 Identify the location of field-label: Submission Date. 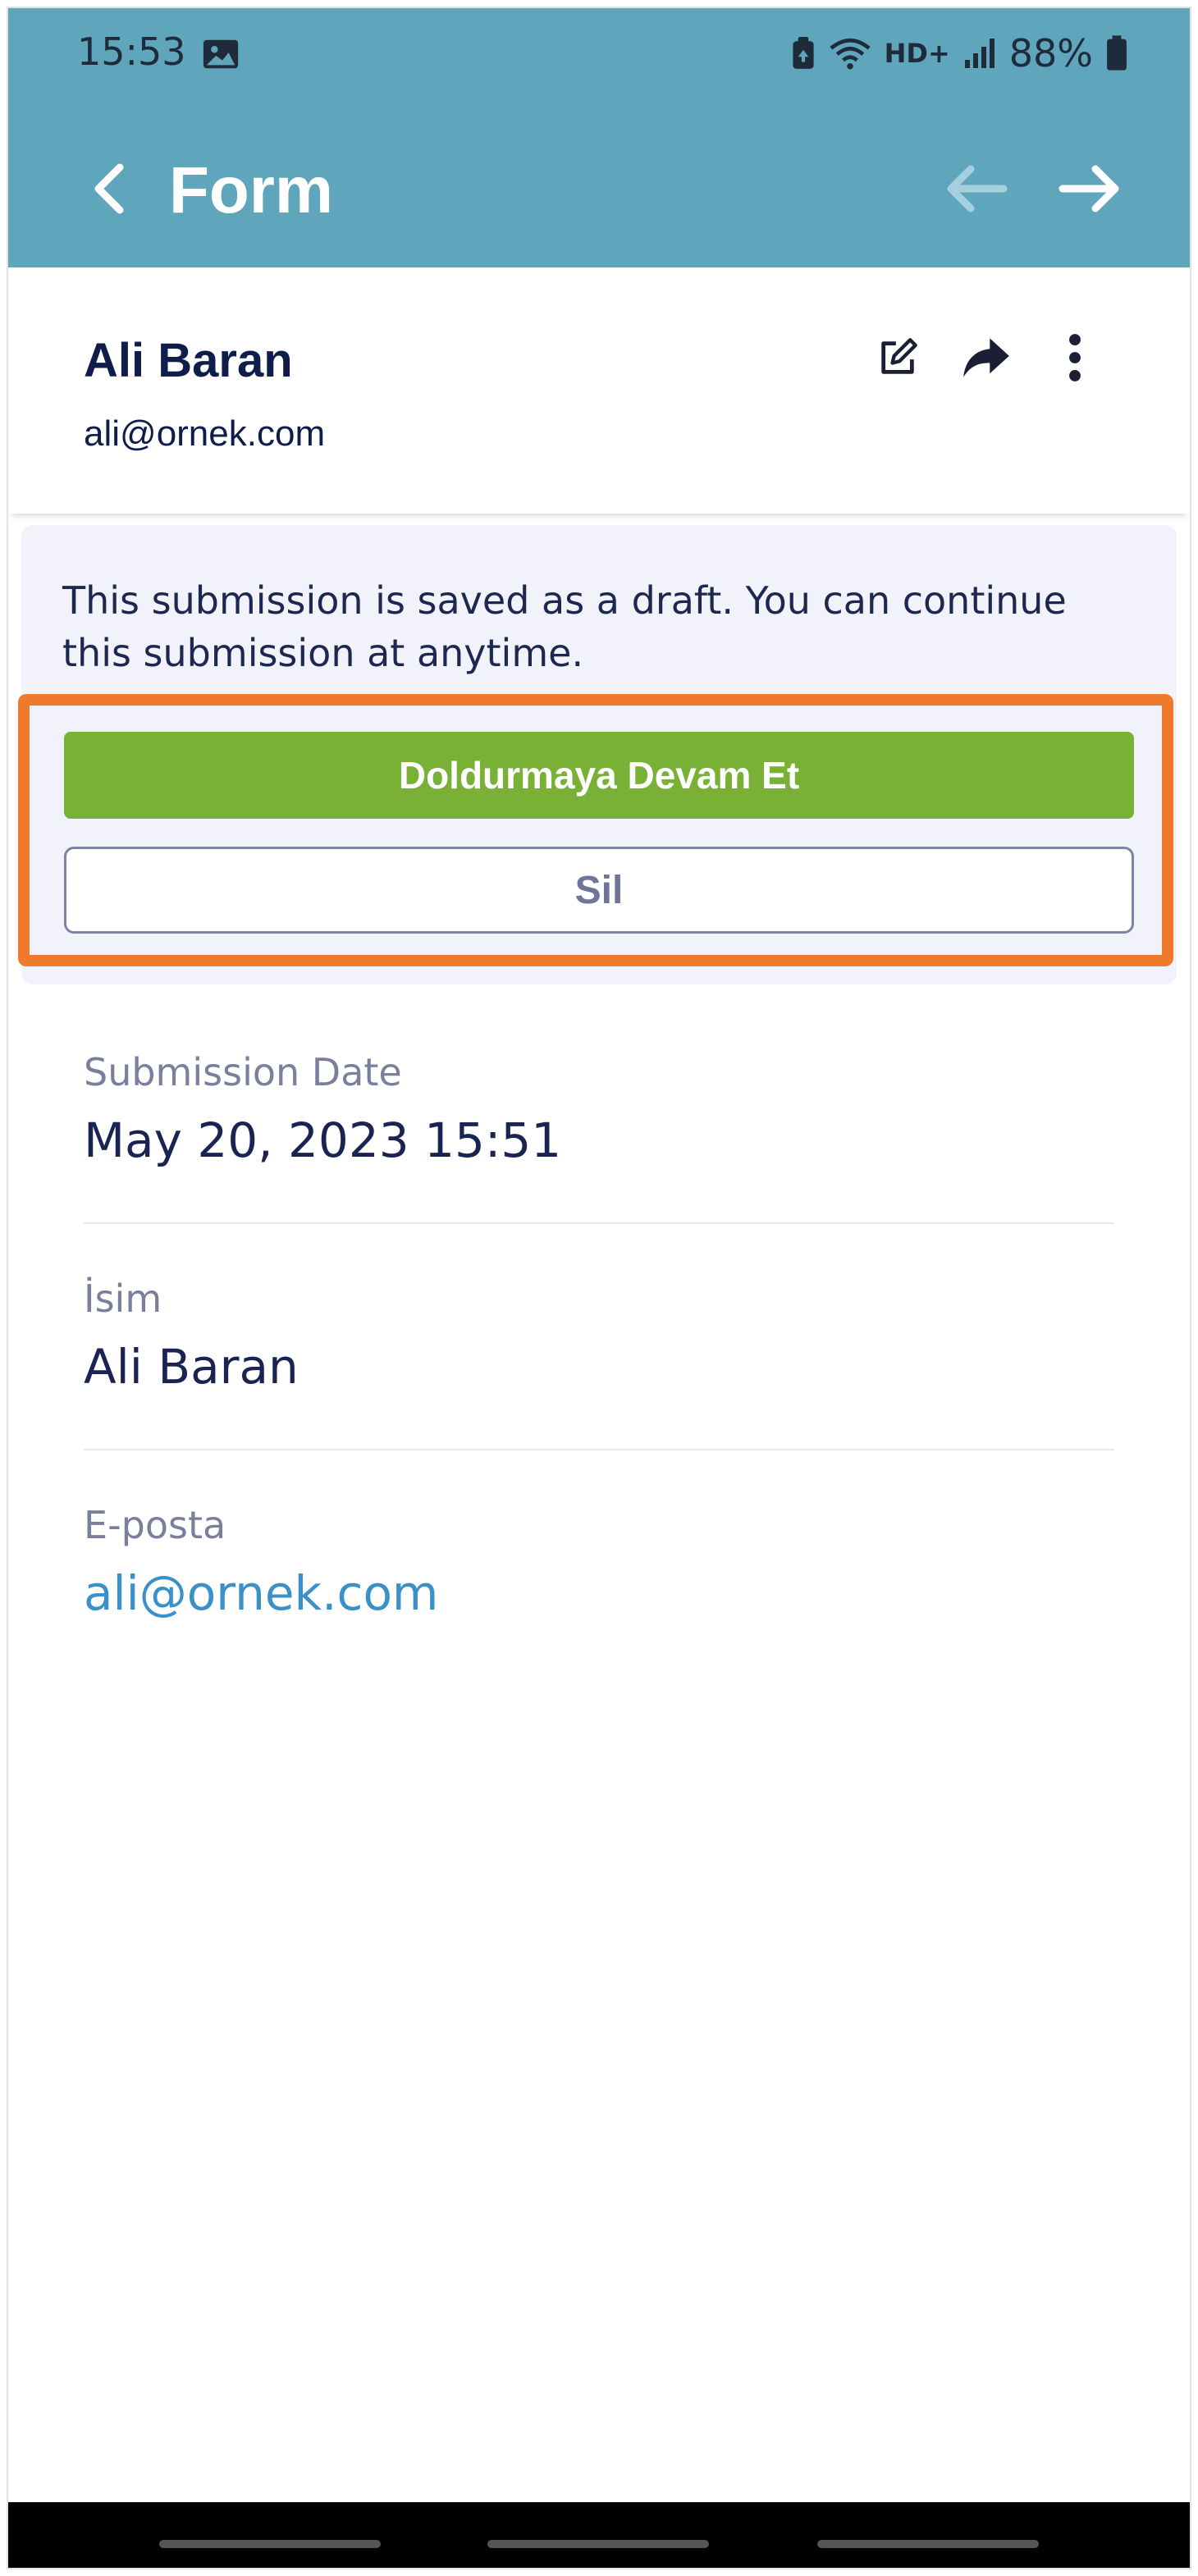
(243, 1072).